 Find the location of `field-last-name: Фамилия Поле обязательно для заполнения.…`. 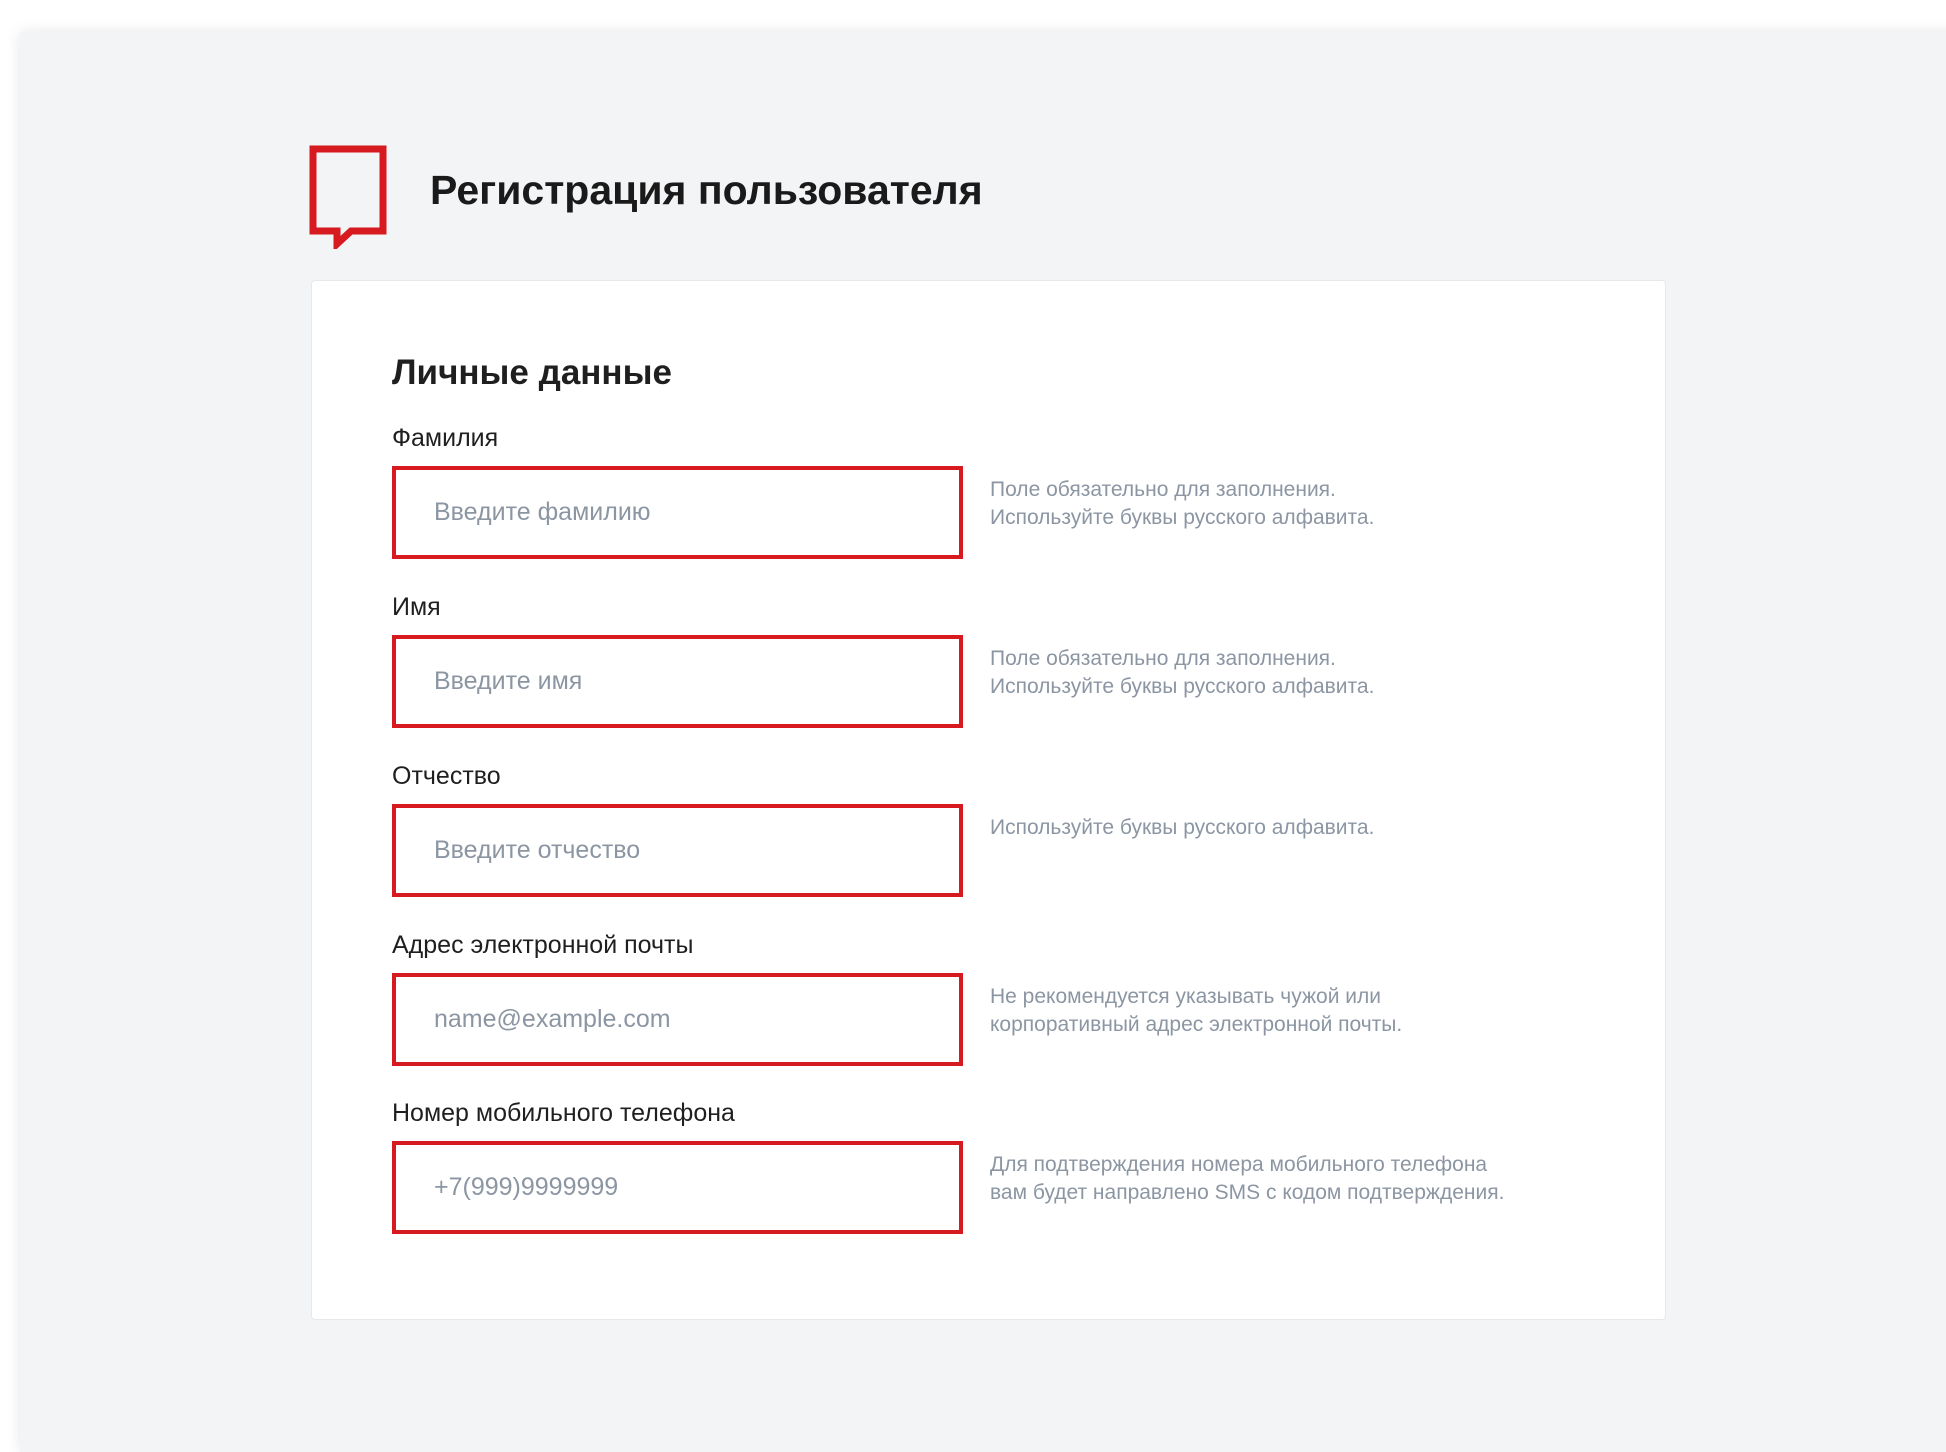

field-last-name: Фамилия Поле обязательно для заполнения.… is located at coordinates (992, 504).